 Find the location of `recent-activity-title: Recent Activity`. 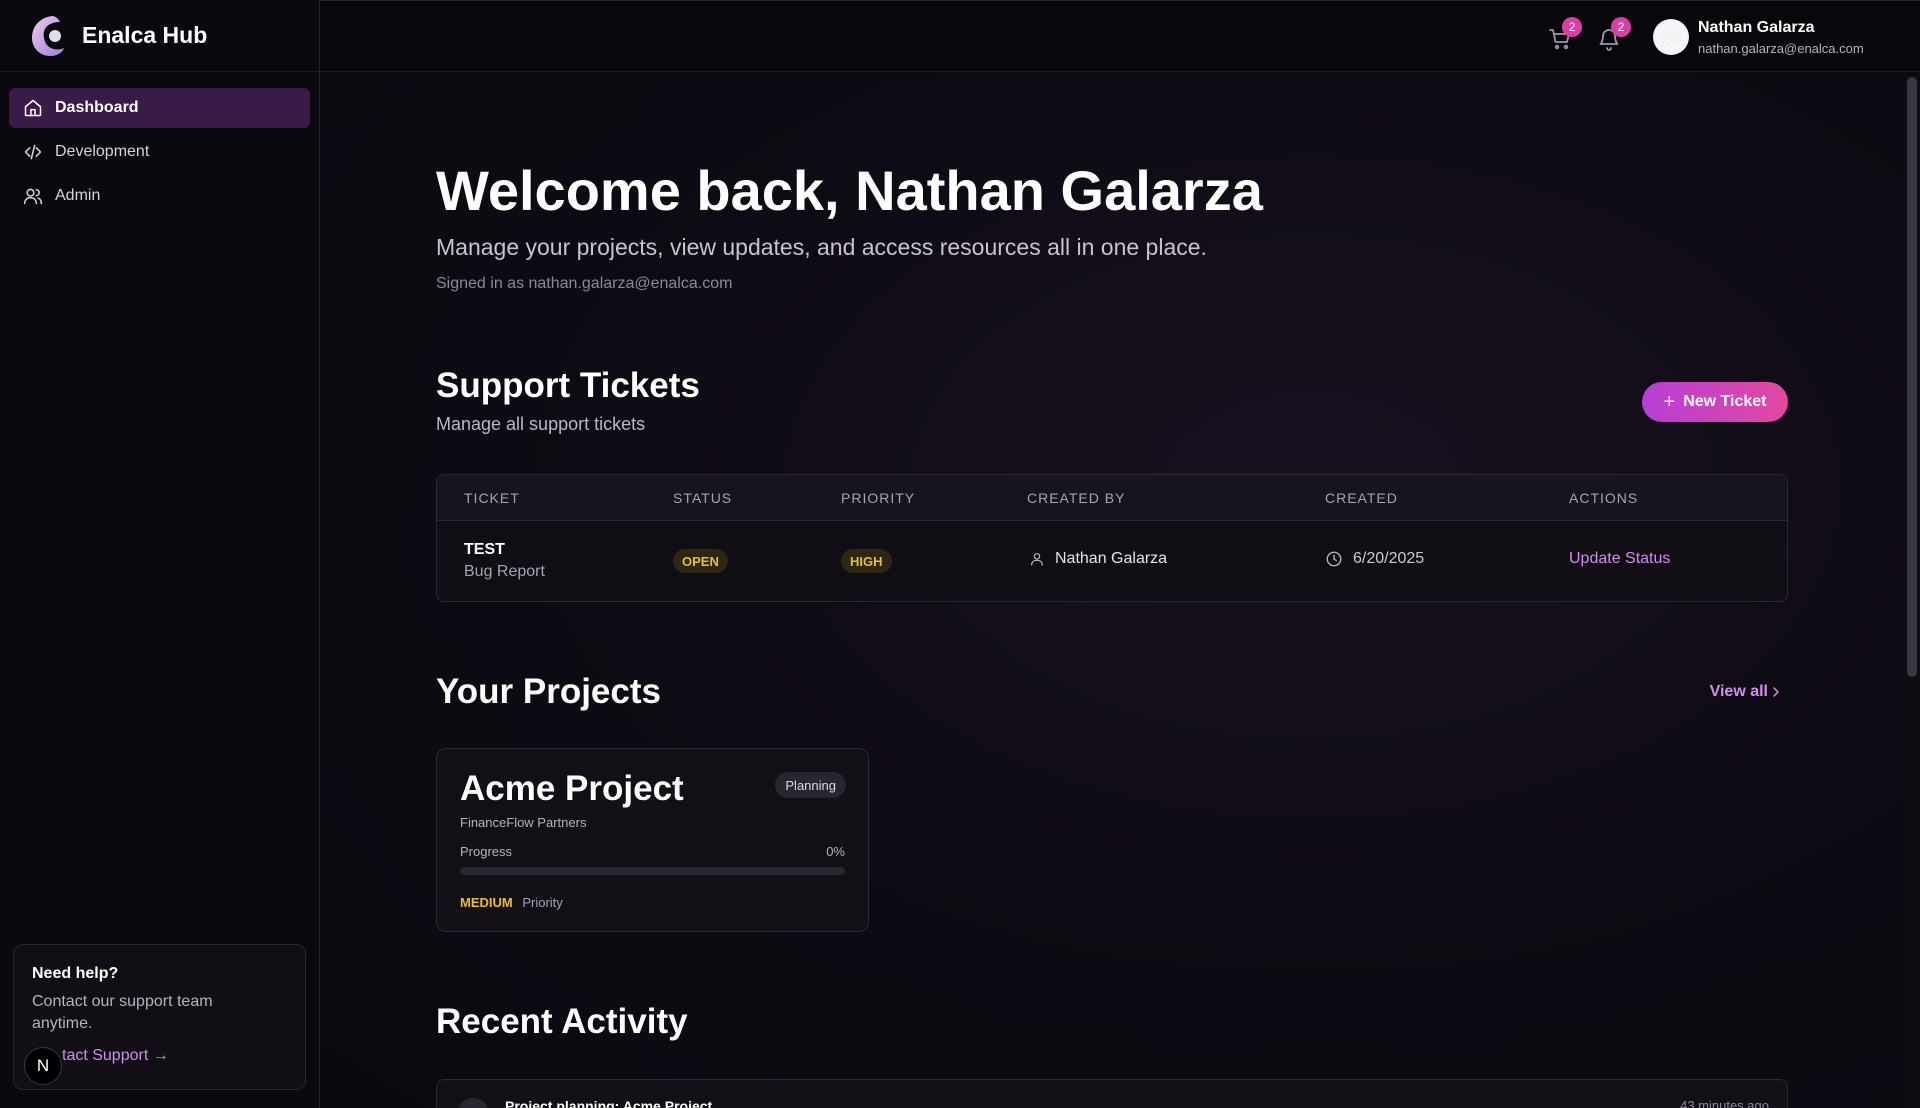

recent-activity-title: Recent Activity is located at coordinates (562, 1021).